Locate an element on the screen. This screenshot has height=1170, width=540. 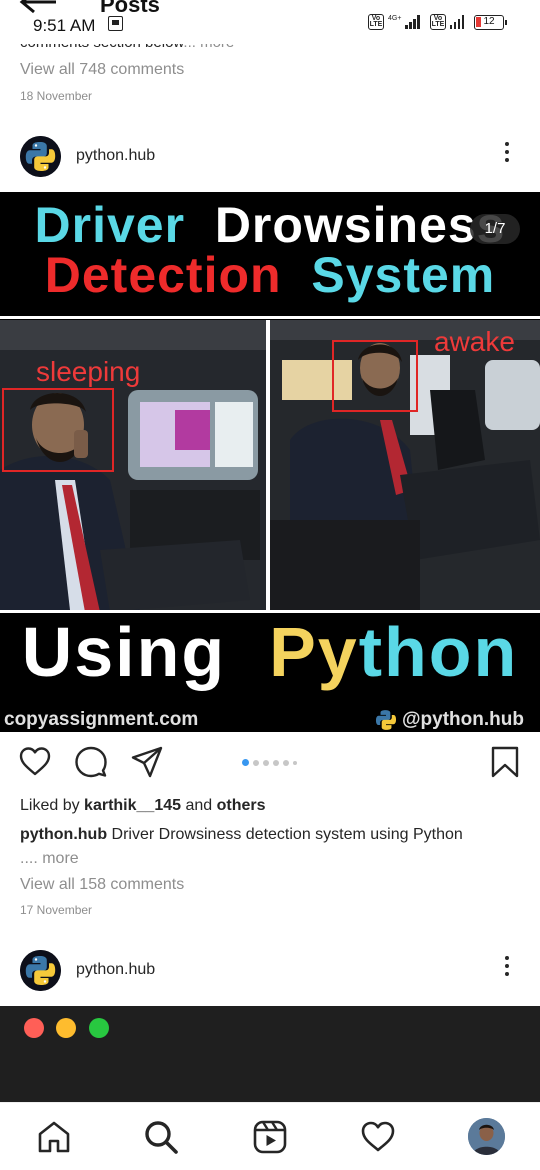
share-icon is located at coordinates (147, 762).